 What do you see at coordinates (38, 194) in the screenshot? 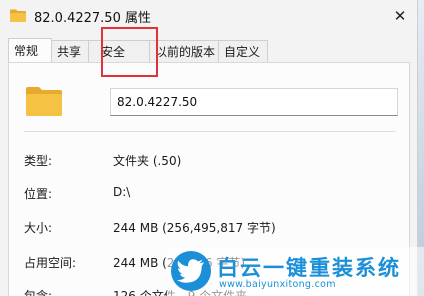
I see `property-label: 位置:` at bounding box center [38, 194].